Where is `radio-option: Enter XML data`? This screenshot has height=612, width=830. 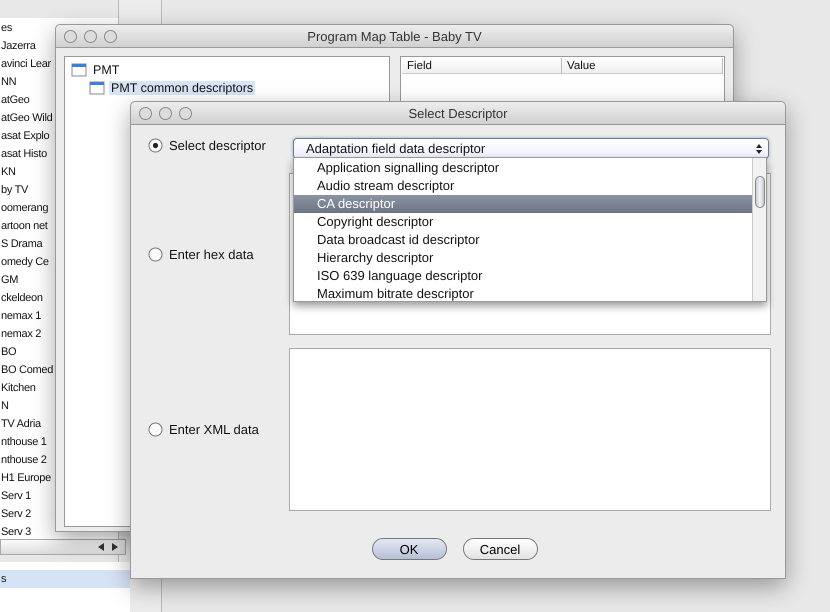
radio-option: Enter XML data is located at coordinates (218, 429).